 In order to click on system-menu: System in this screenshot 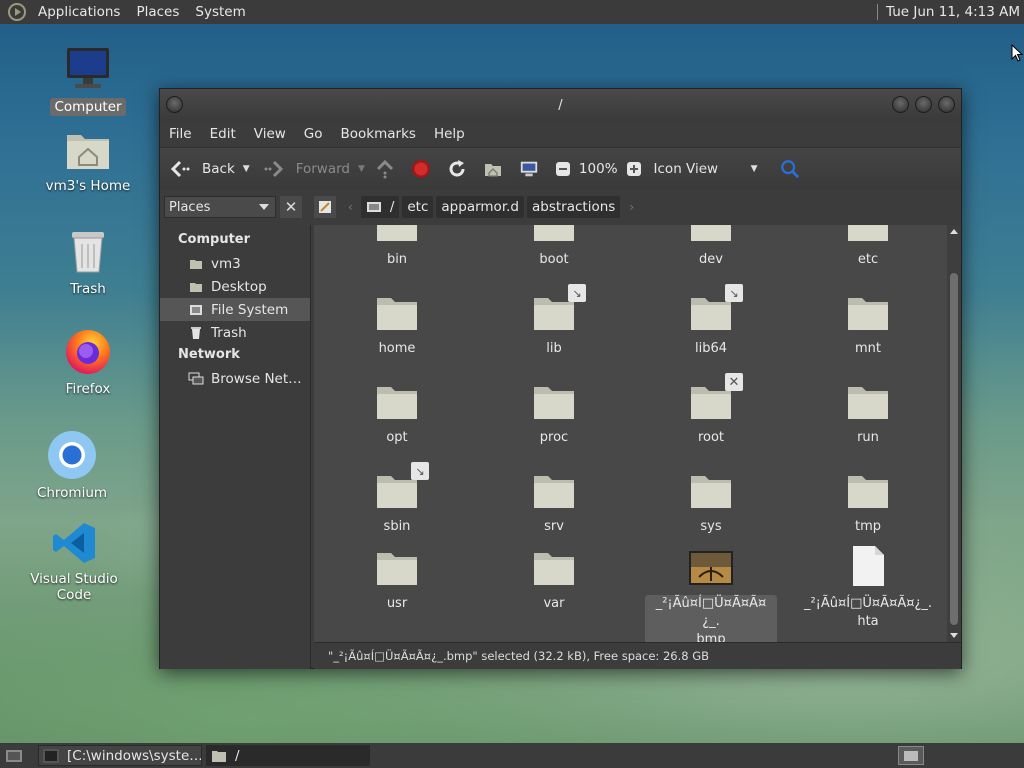, I will do `click(220, 12)`.